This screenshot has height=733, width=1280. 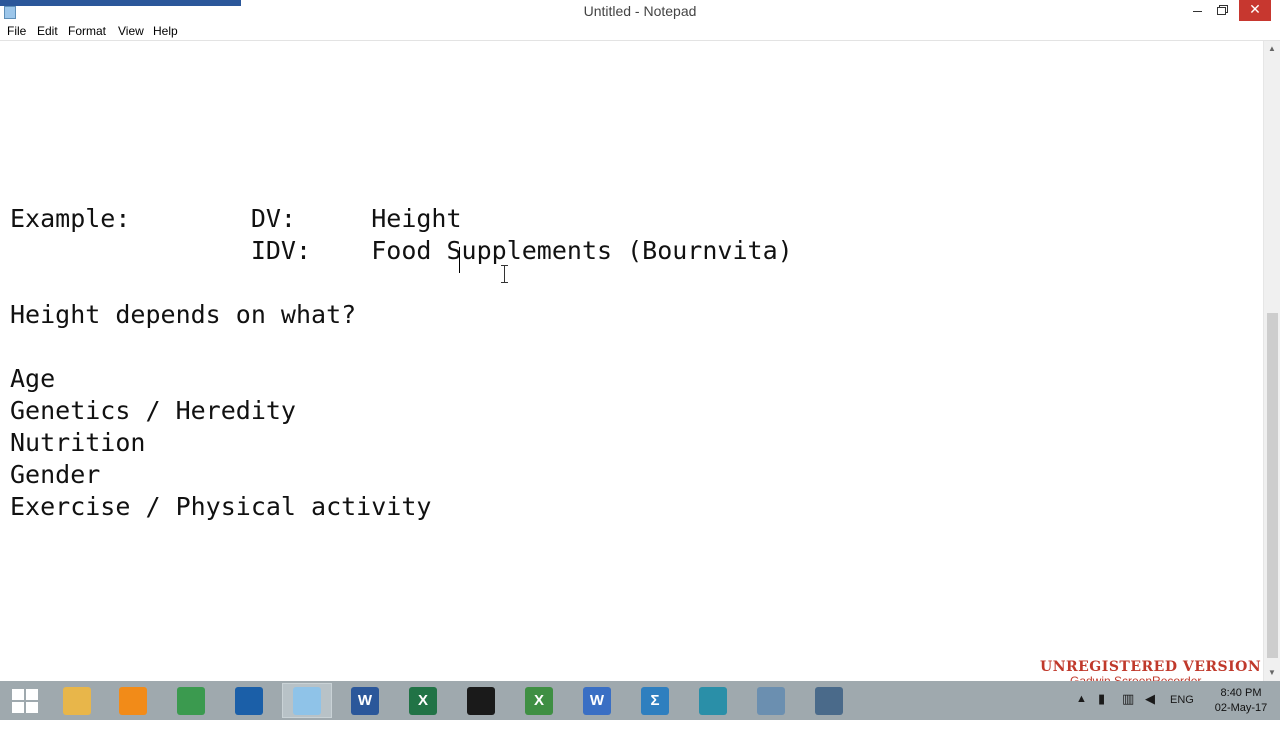 I want to click on excel-alt-icon: X, so click(x=539, y=700).